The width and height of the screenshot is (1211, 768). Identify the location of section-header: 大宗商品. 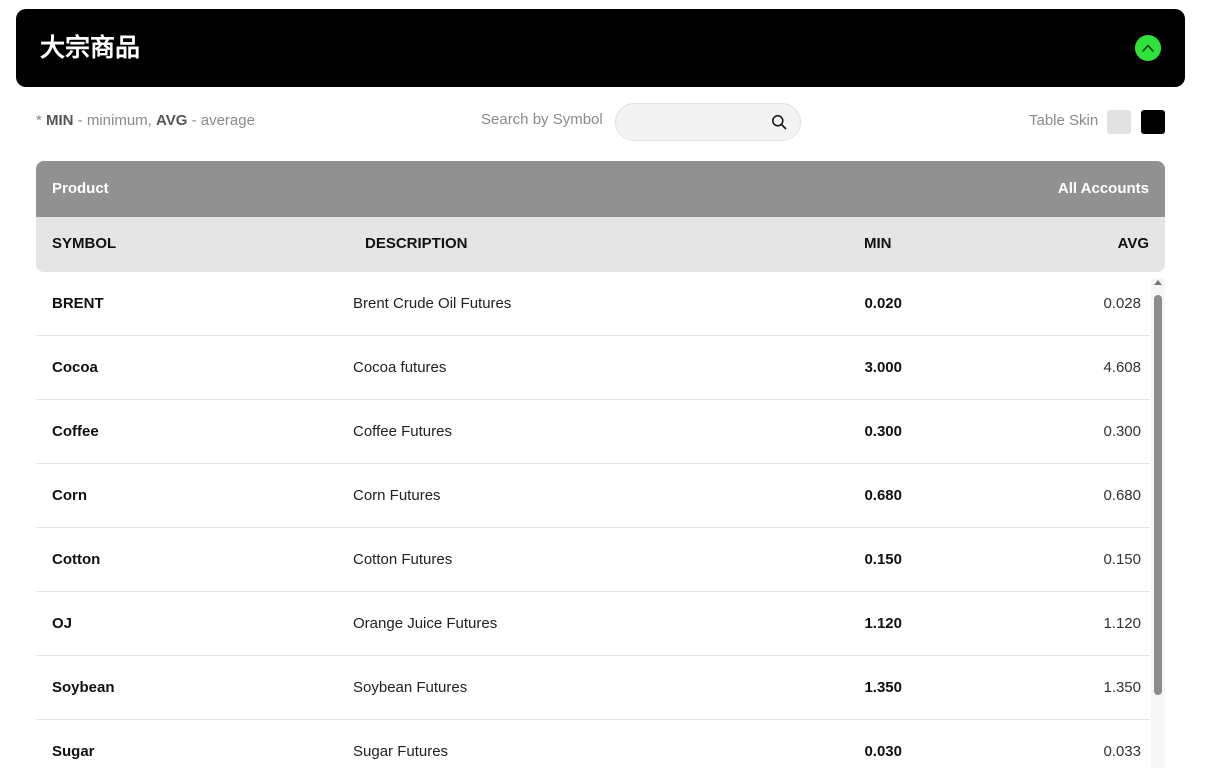
(600, 48).